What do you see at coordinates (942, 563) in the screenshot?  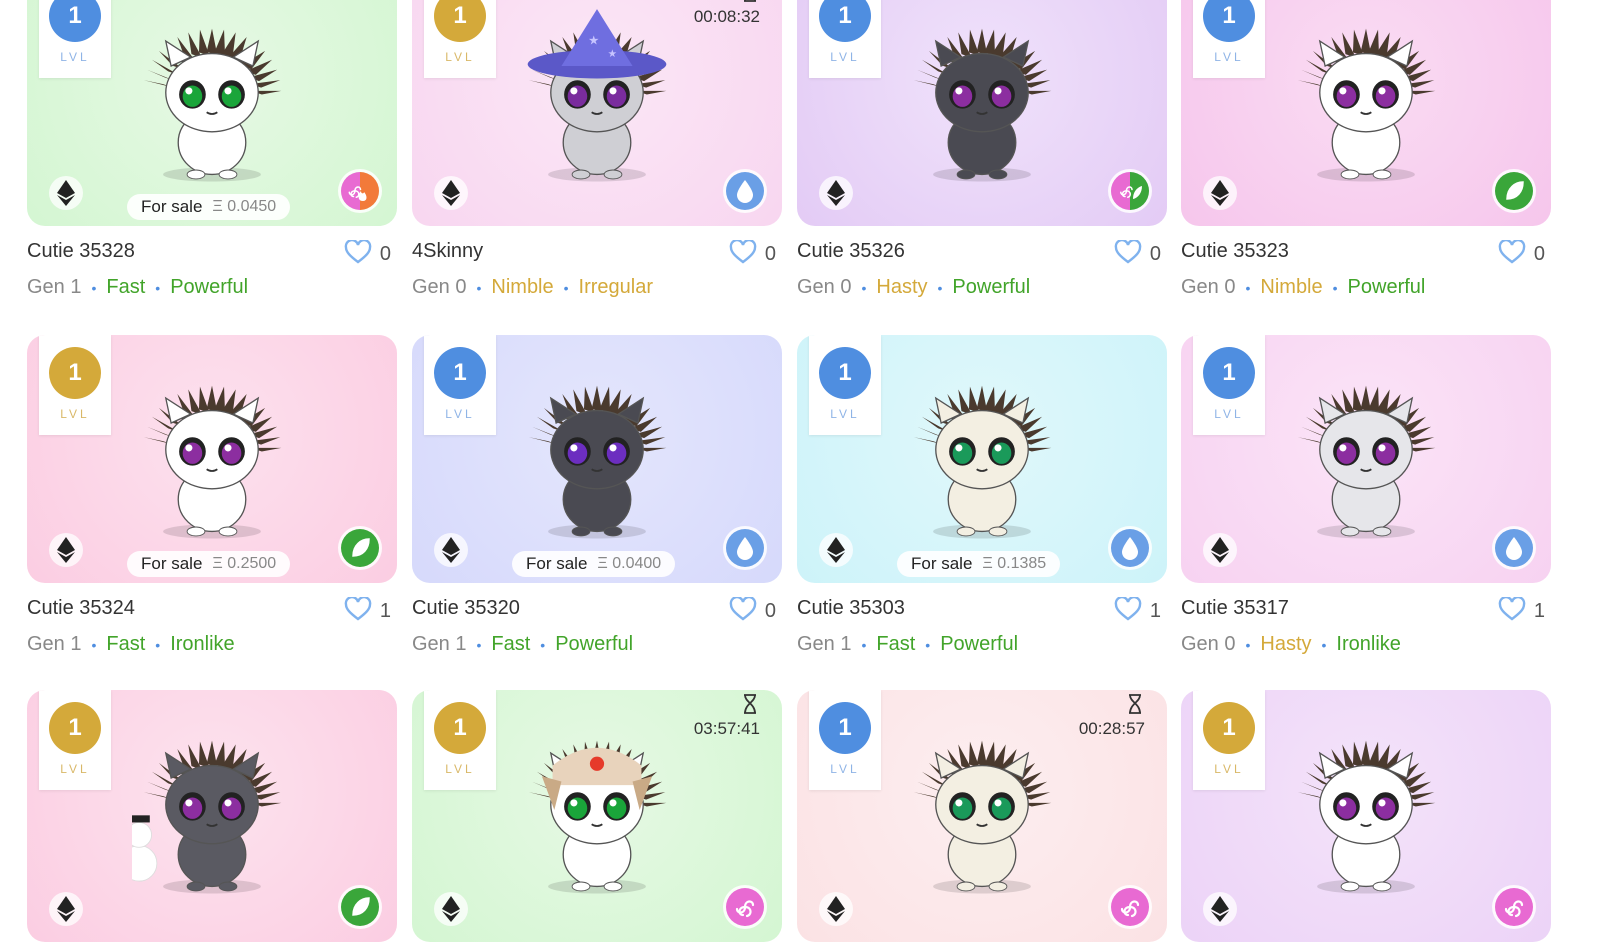 I see `for-sale-label: For sale` at bounding box center [942, 563].